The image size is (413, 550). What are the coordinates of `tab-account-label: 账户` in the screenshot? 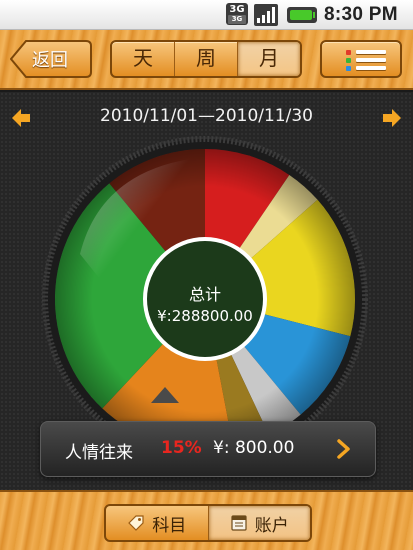 It's located at (271, 525).